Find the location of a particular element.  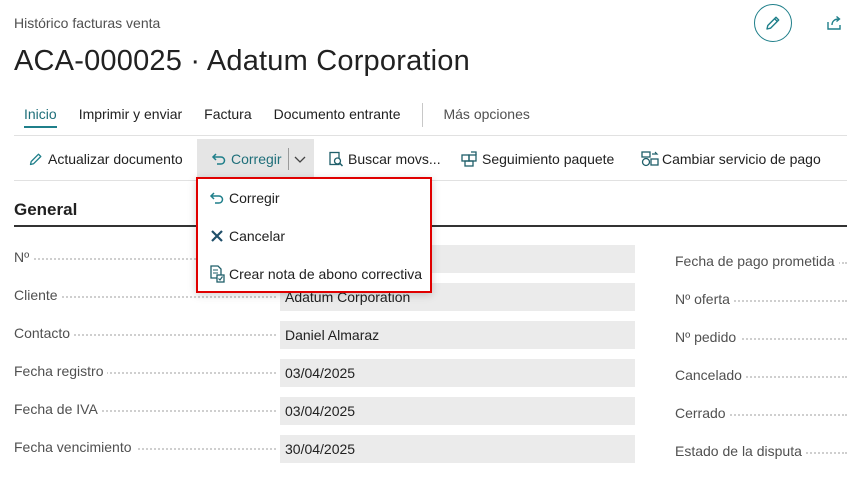

field-label: Estado de la disputa is located at coordinates (740, 451).